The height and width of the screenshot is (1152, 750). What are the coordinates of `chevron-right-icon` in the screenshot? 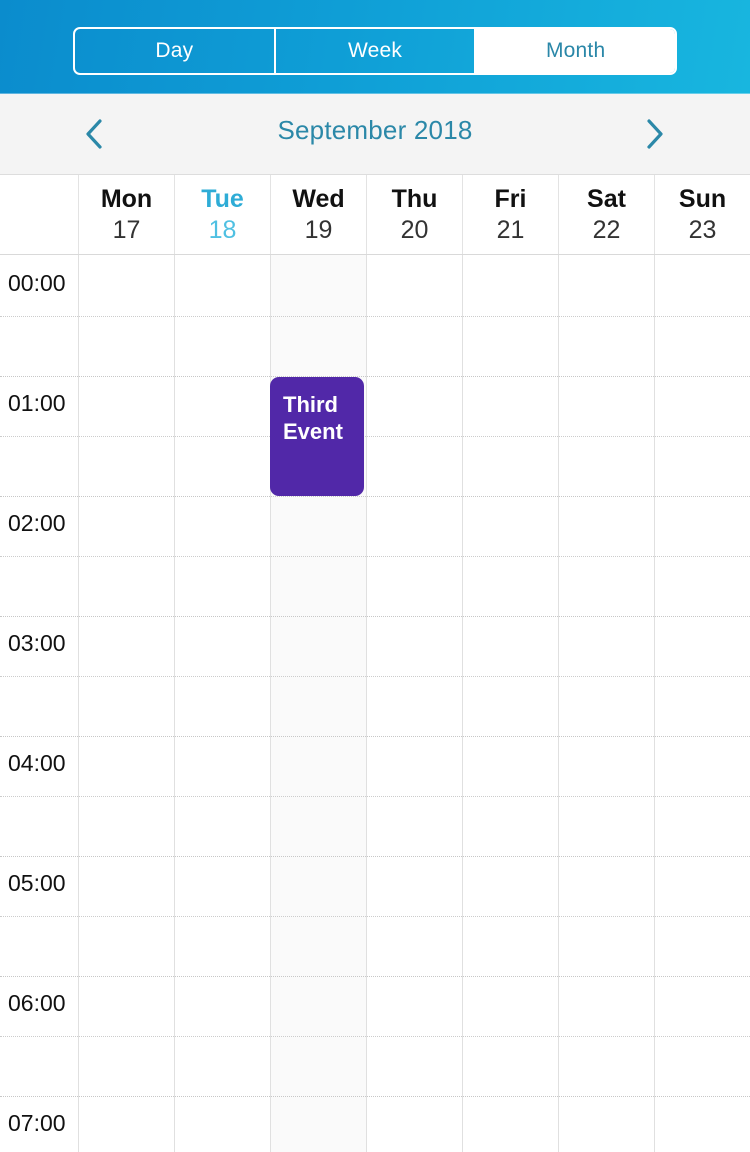 It's located at (655, 134).